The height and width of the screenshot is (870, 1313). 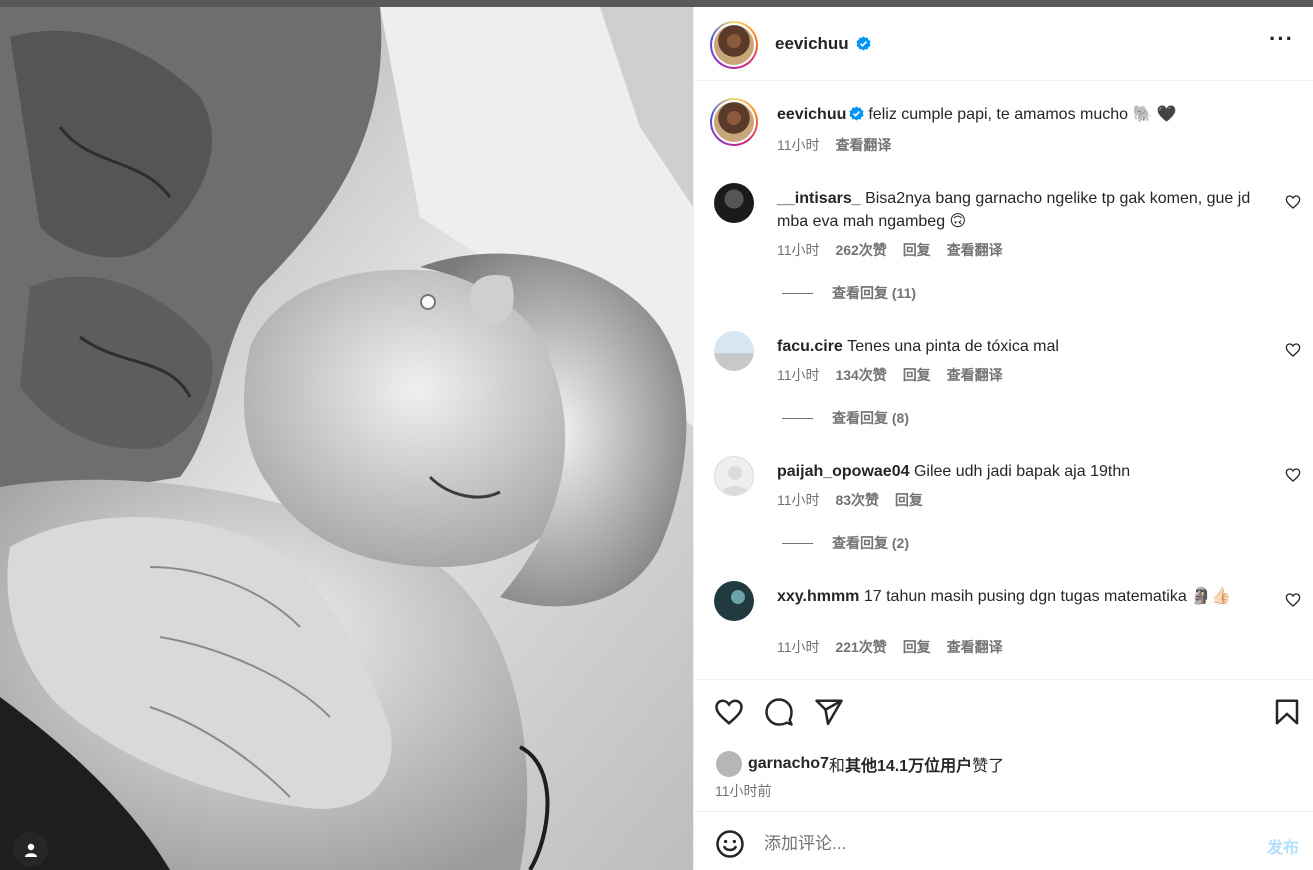 I want to click on user-tag-icon, so click(x=30, y=850).